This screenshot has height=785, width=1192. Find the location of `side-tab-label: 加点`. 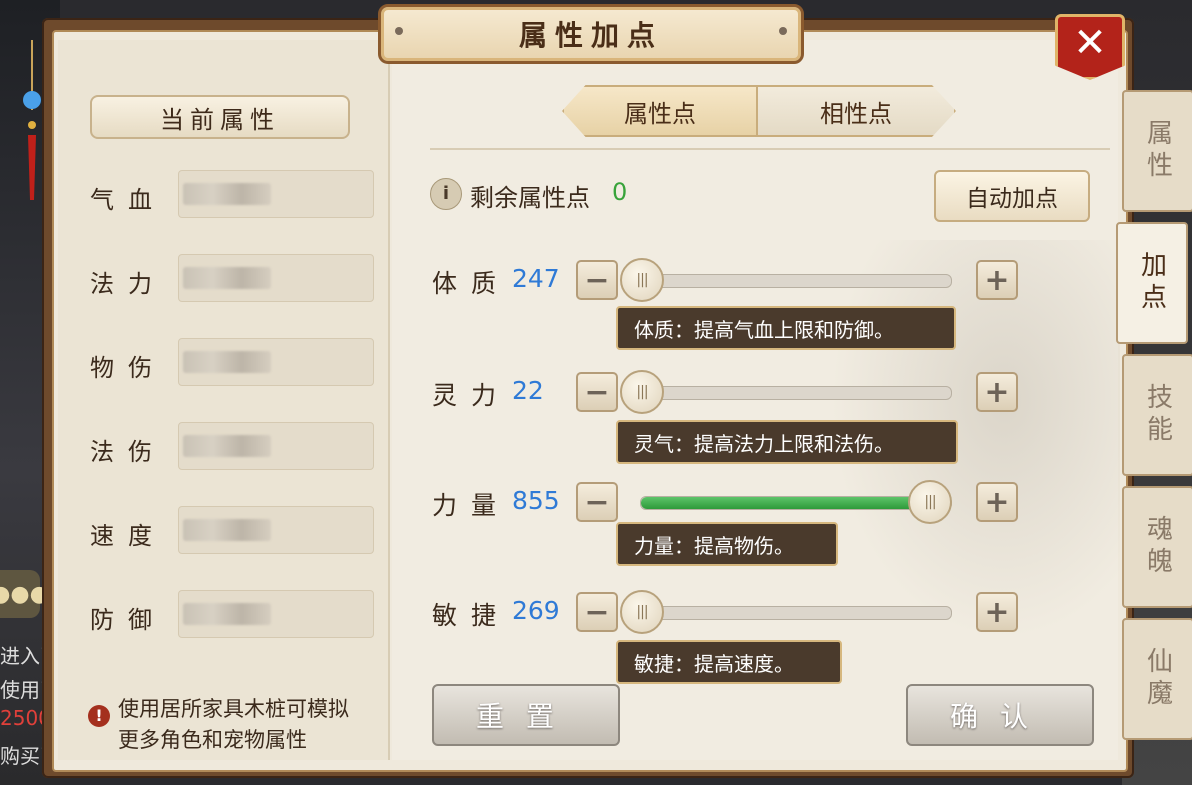

side-tab-label: 加点 is located at coordinates (1151, 283).